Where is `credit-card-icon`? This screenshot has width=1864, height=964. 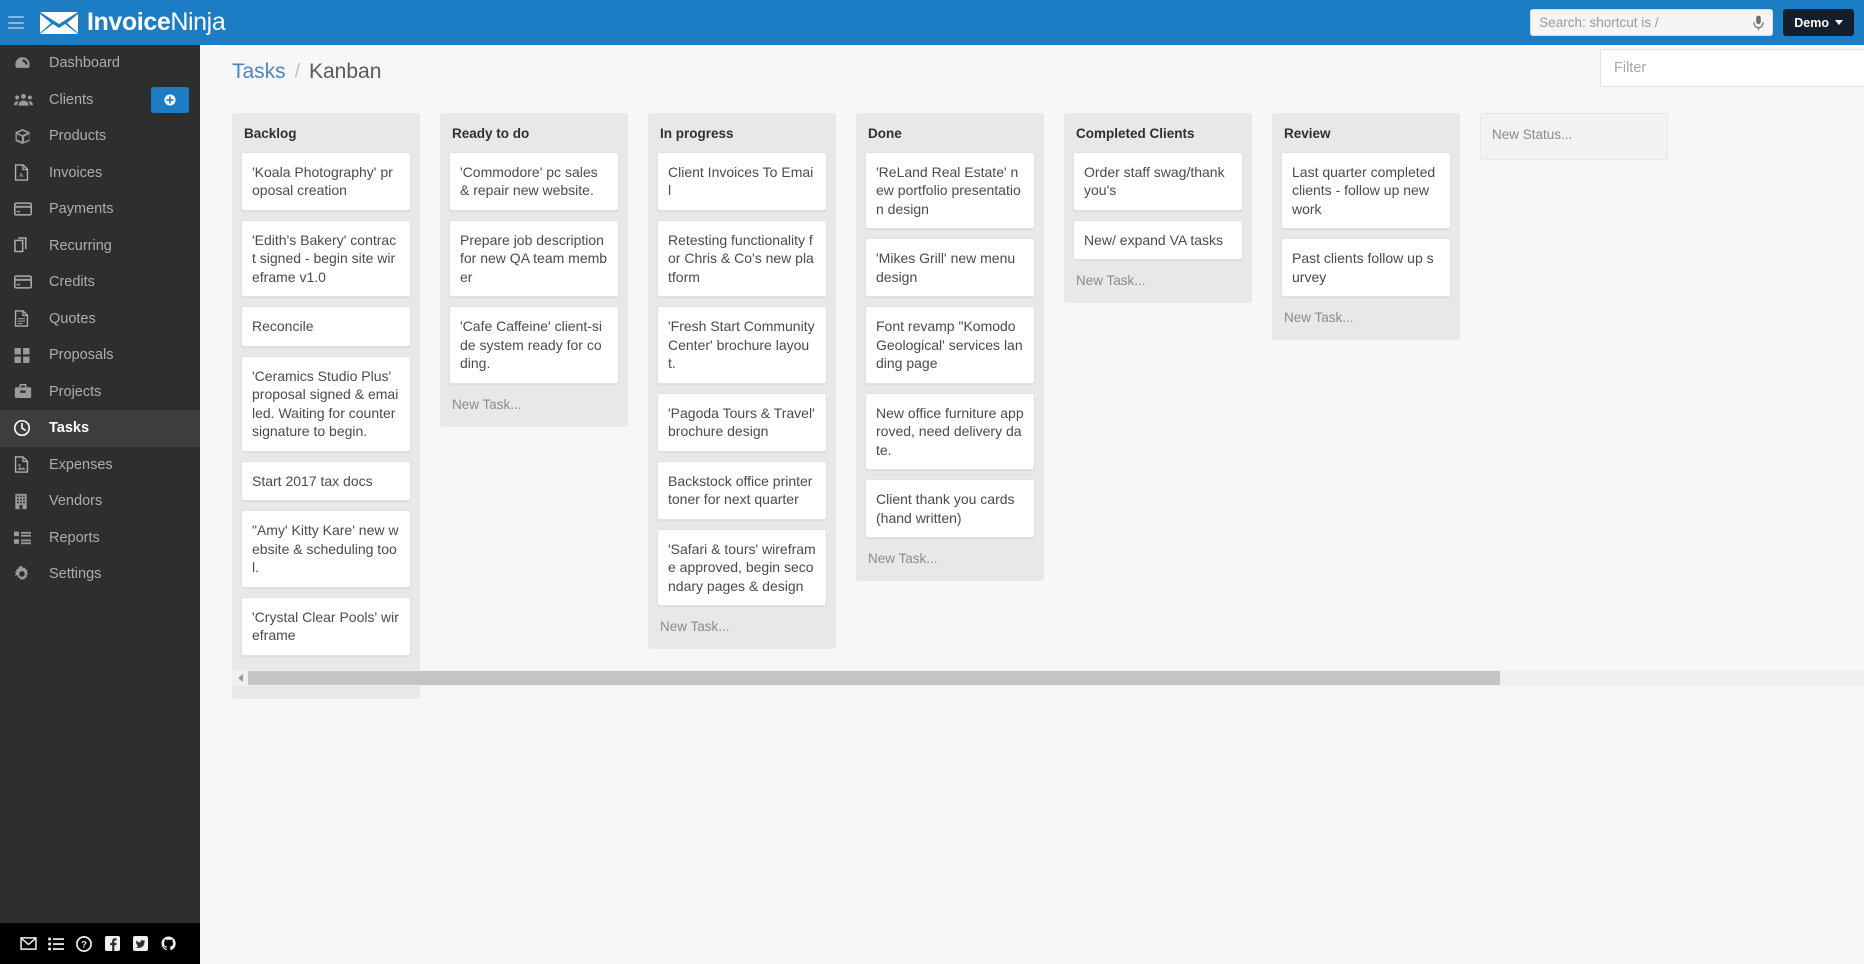
credit-card-icon is located at coordinates (25, 282).